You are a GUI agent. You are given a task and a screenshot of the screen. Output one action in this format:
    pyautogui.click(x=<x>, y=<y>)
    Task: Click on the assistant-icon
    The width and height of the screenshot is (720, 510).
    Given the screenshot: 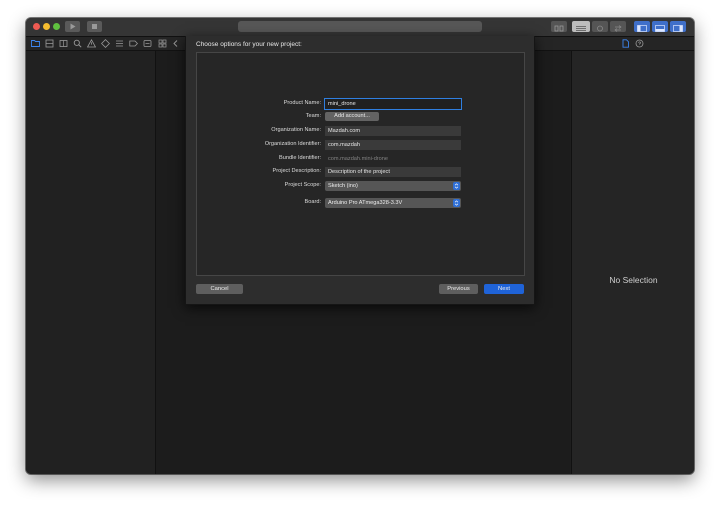 What is the action you would take?
    pyautogui.click(x=600, y=28)
    